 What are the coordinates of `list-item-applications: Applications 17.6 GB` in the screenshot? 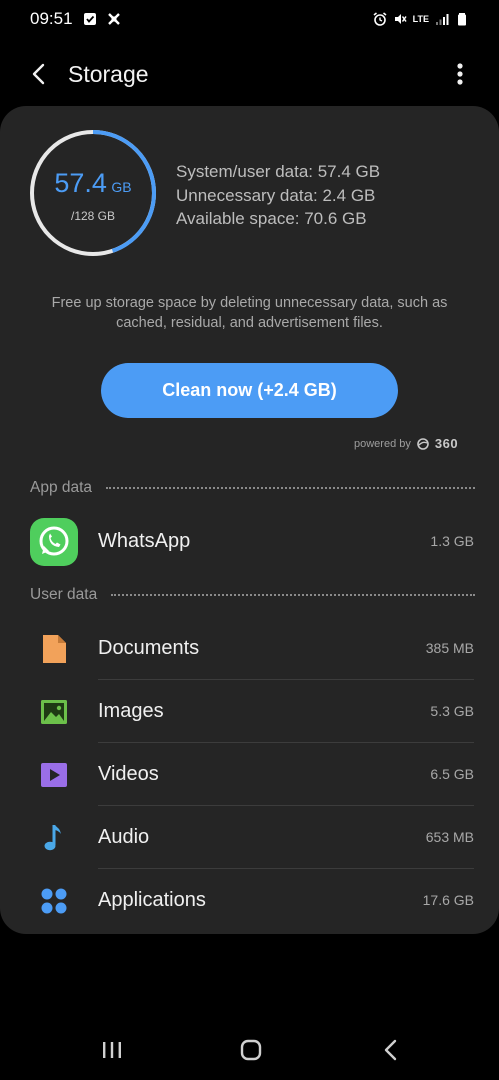 It's located at (249, 900).